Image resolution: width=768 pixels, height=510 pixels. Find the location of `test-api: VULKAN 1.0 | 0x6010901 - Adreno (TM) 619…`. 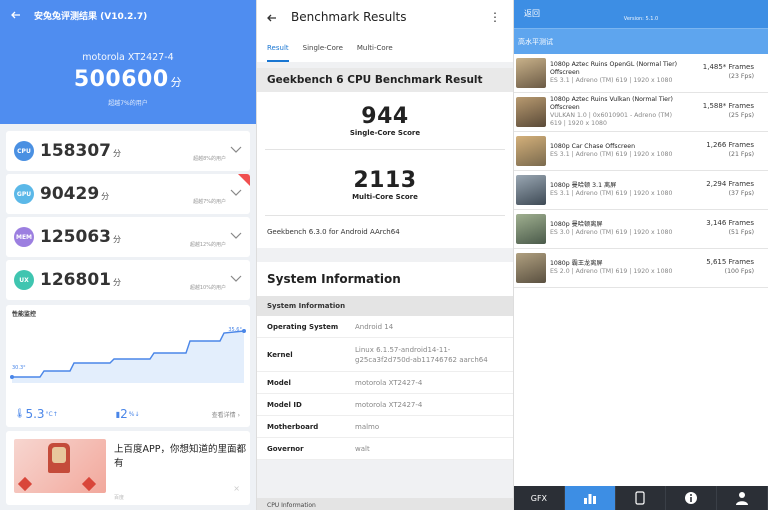

test-api: VULKAN 1.0 | 0x6010901 - Adreno (TM) 619… is located at coordinates (611, 119).